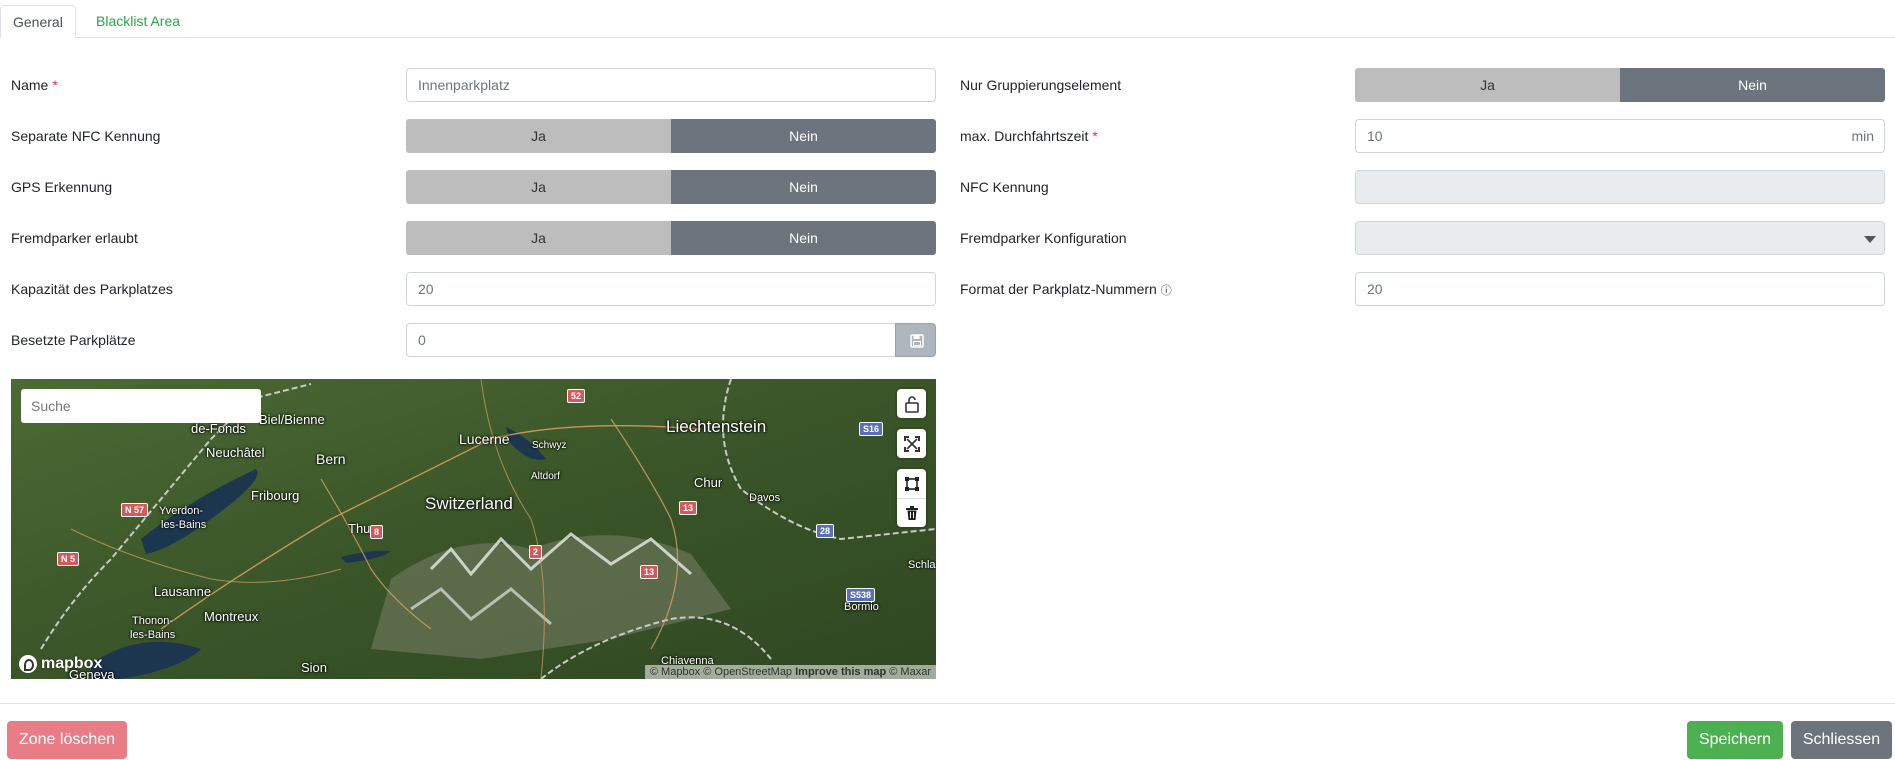  Describe the element at coordinates (62, 187) in the screenshot. I see `gps-label: GPS Erkennung` at that location.